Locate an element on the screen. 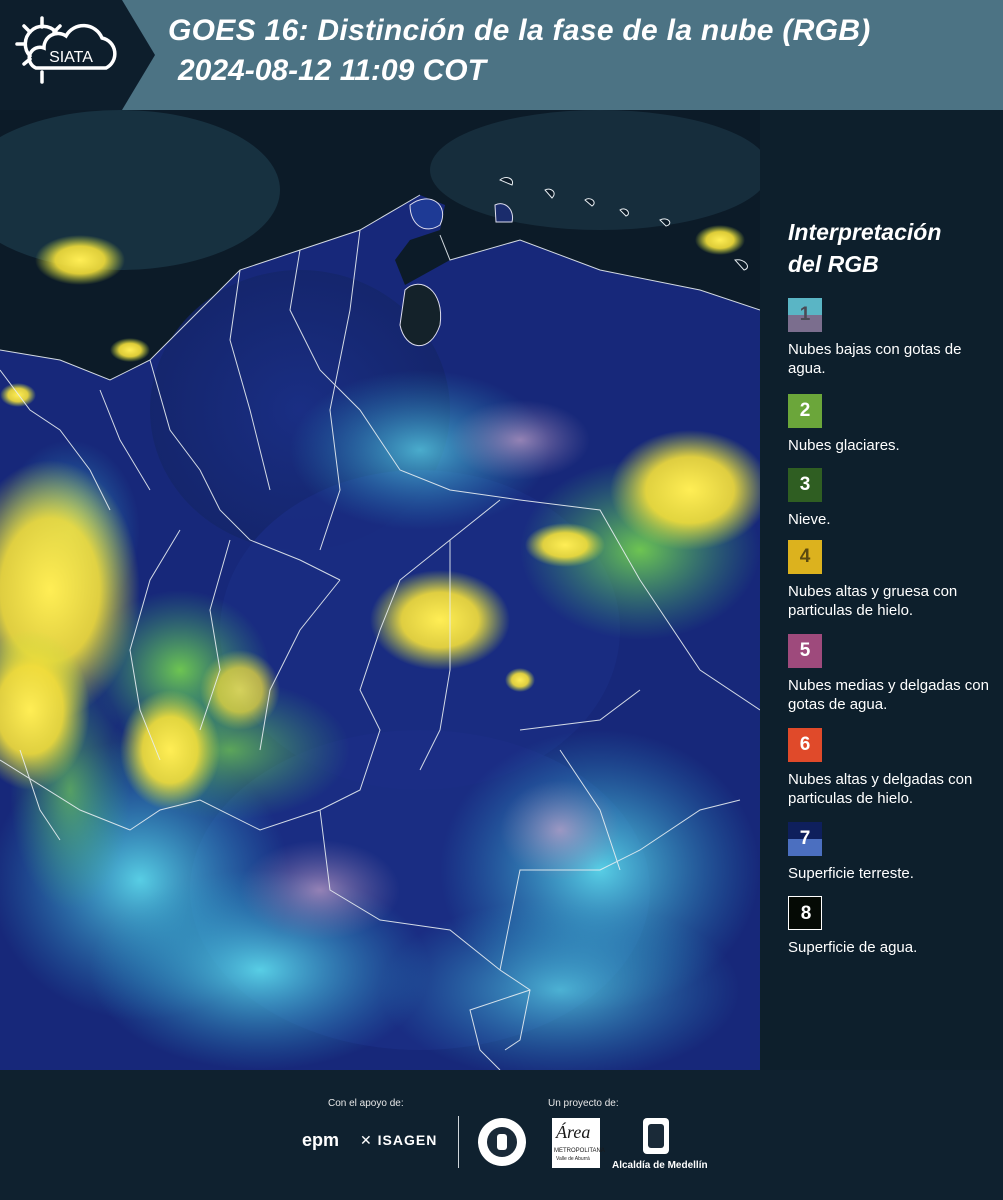 Image resolution: width=1003 pixels, height=1200 pixels. legend-item-7: 7 Superficie terreste. is located at coordinates (894, 852).